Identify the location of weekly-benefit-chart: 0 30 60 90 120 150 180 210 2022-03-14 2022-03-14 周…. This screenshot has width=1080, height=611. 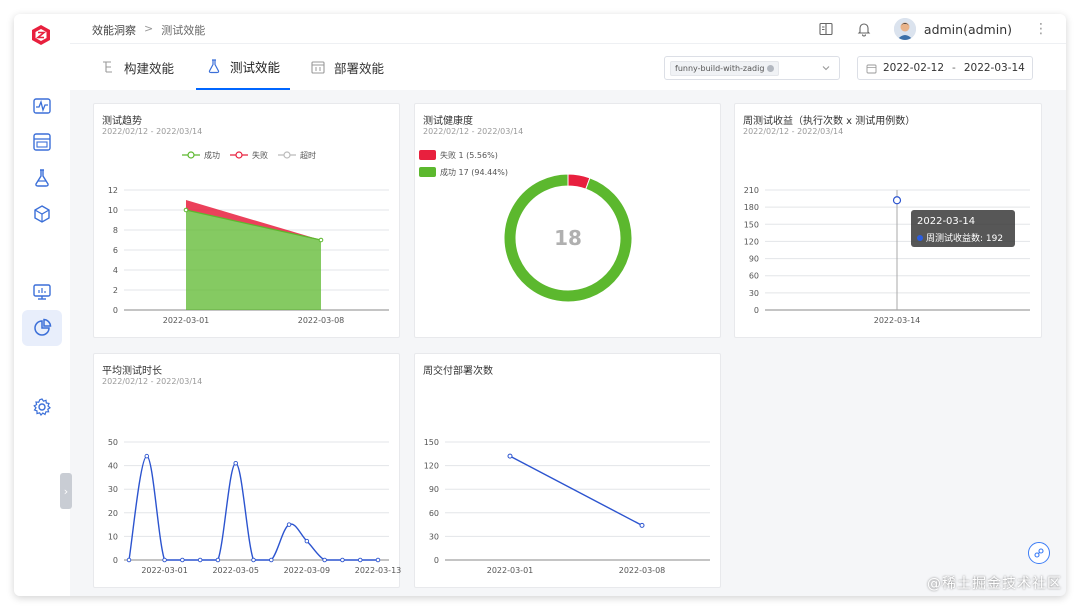
(887, 255).